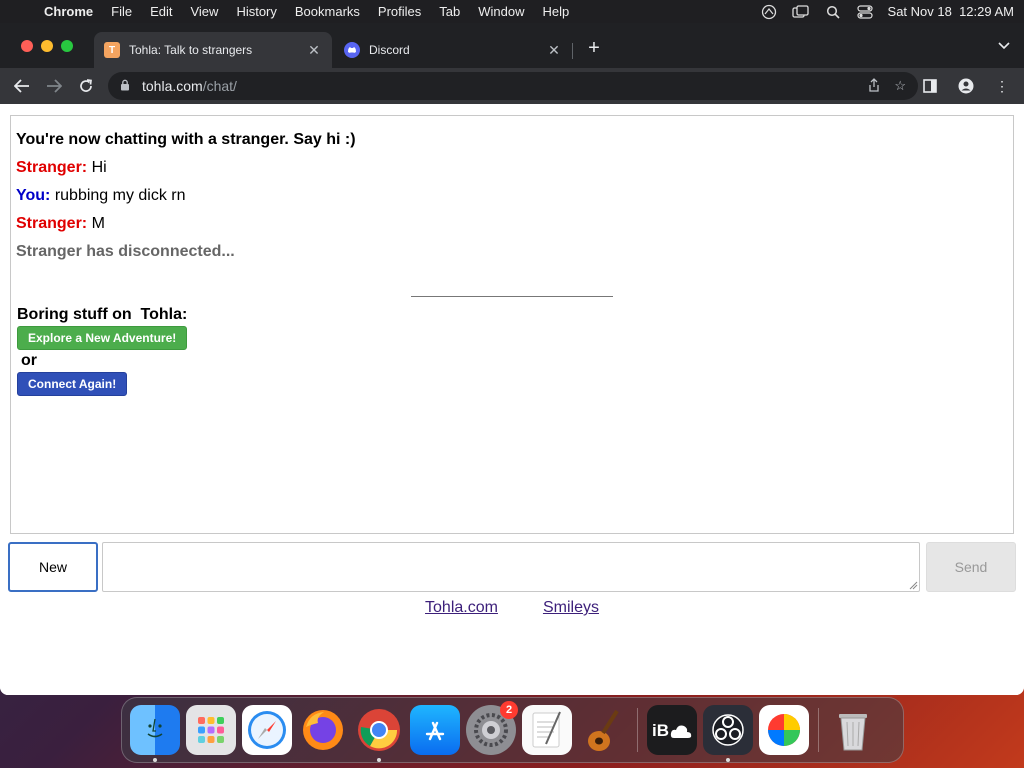 This screenshot has height=768, width=1024. Describe the element at coordinates (98, 223) in the screenshot. I see `message-text: M` at that location.